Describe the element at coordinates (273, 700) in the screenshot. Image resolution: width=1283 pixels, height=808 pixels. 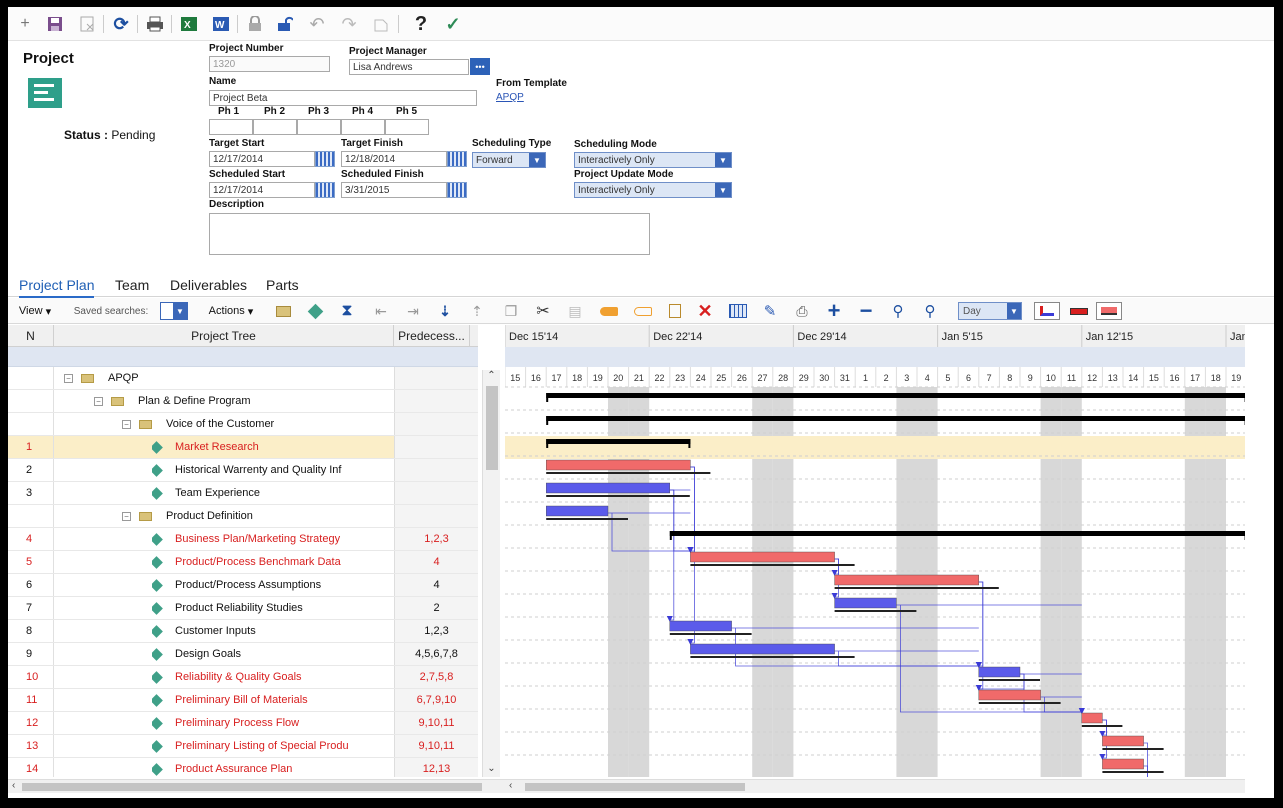
I see `tree-node: Preliminary Bill of Materials` at that location.